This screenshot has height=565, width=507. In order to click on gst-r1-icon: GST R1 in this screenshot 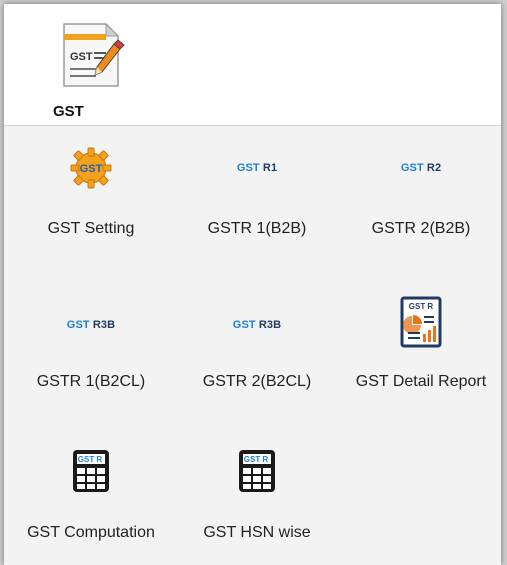, I will do `click(257, 168)`.